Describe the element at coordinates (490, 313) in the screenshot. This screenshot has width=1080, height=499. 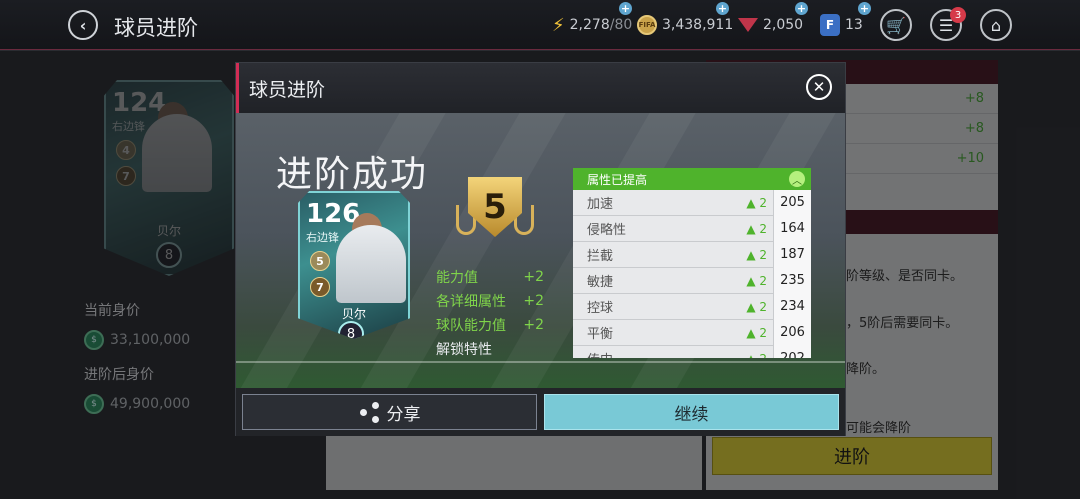
I see `gains-list: 能力值 +2 各详细属性 +2 球队能力值 +2 解锁特性` at that location.